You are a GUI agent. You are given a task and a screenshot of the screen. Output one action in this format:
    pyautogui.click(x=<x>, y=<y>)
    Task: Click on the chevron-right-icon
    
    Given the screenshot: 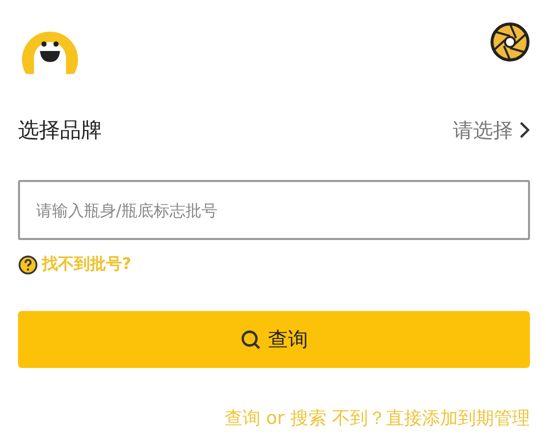 What is the action you would take?
    pyautogui.click(x=524, y=130)
    